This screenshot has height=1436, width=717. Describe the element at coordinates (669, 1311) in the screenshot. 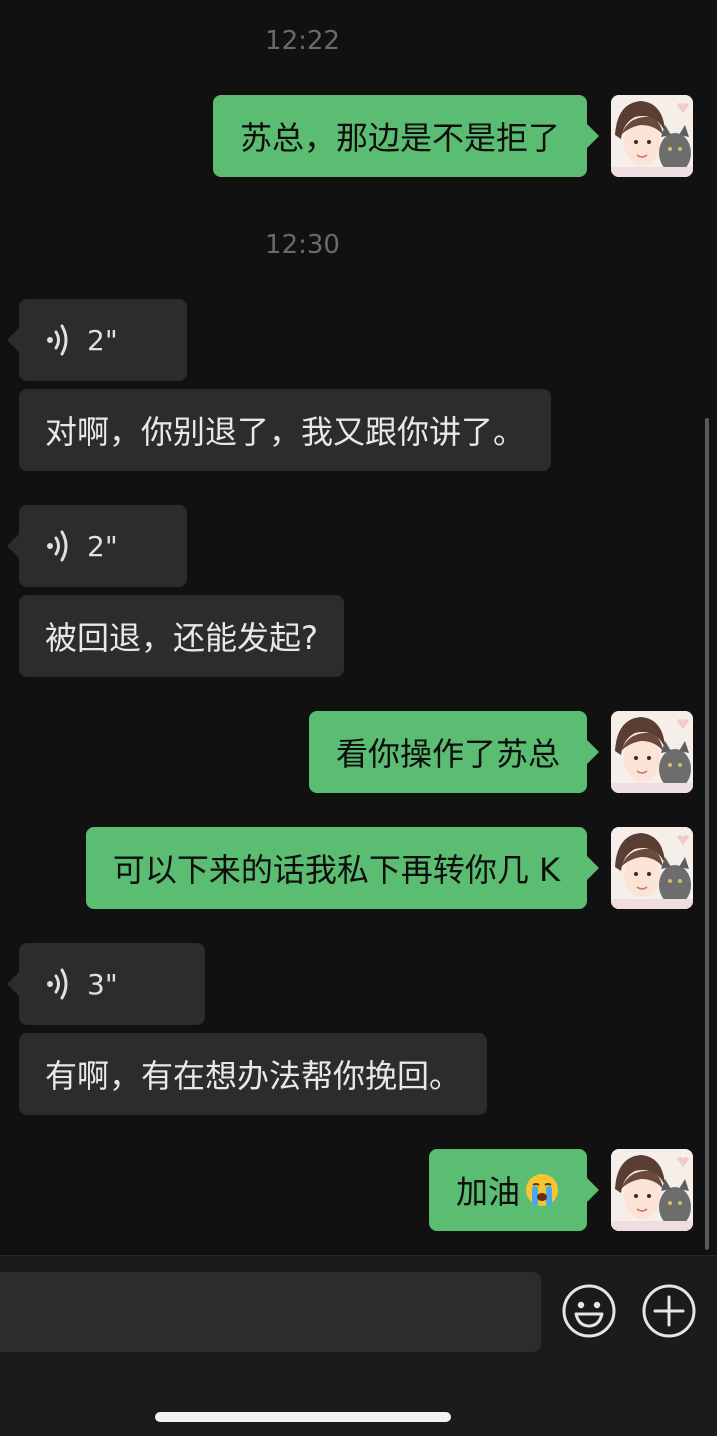

I see `plus-circle-icon` at that location.